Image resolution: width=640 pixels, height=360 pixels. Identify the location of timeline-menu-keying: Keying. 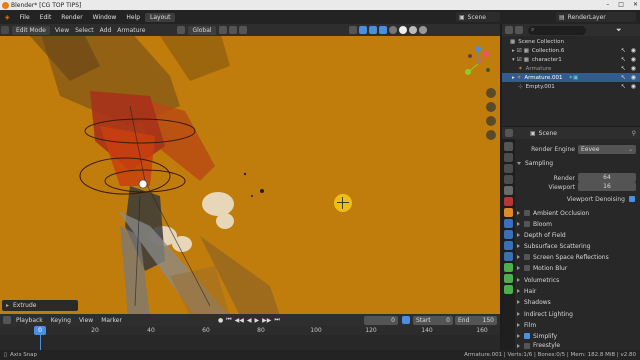
(61, 320).